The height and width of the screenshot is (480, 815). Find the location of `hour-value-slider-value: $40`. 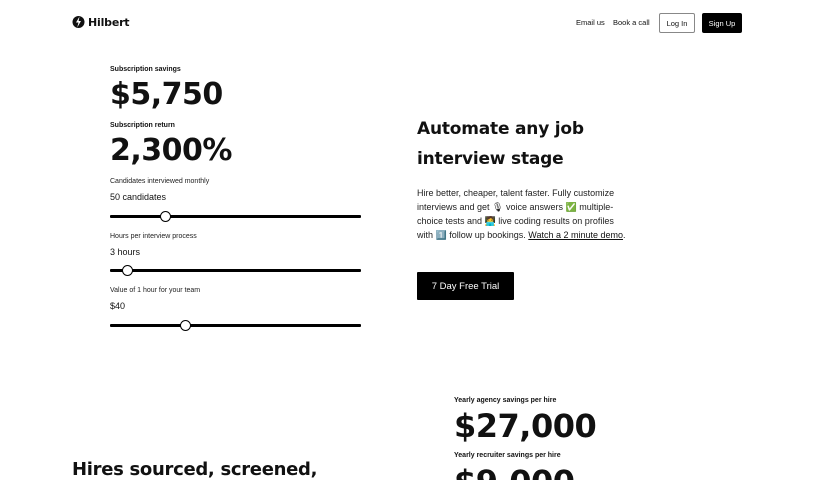

hour-value-slider-value: $40 is located at coordinates (118, 306).